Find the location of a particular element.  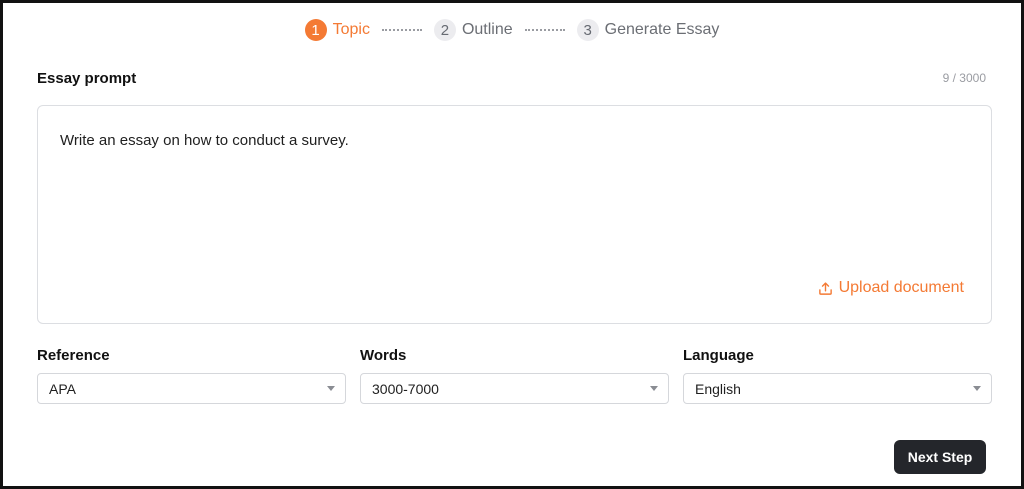

step-number: 3 is located at coordinates (587, 30).